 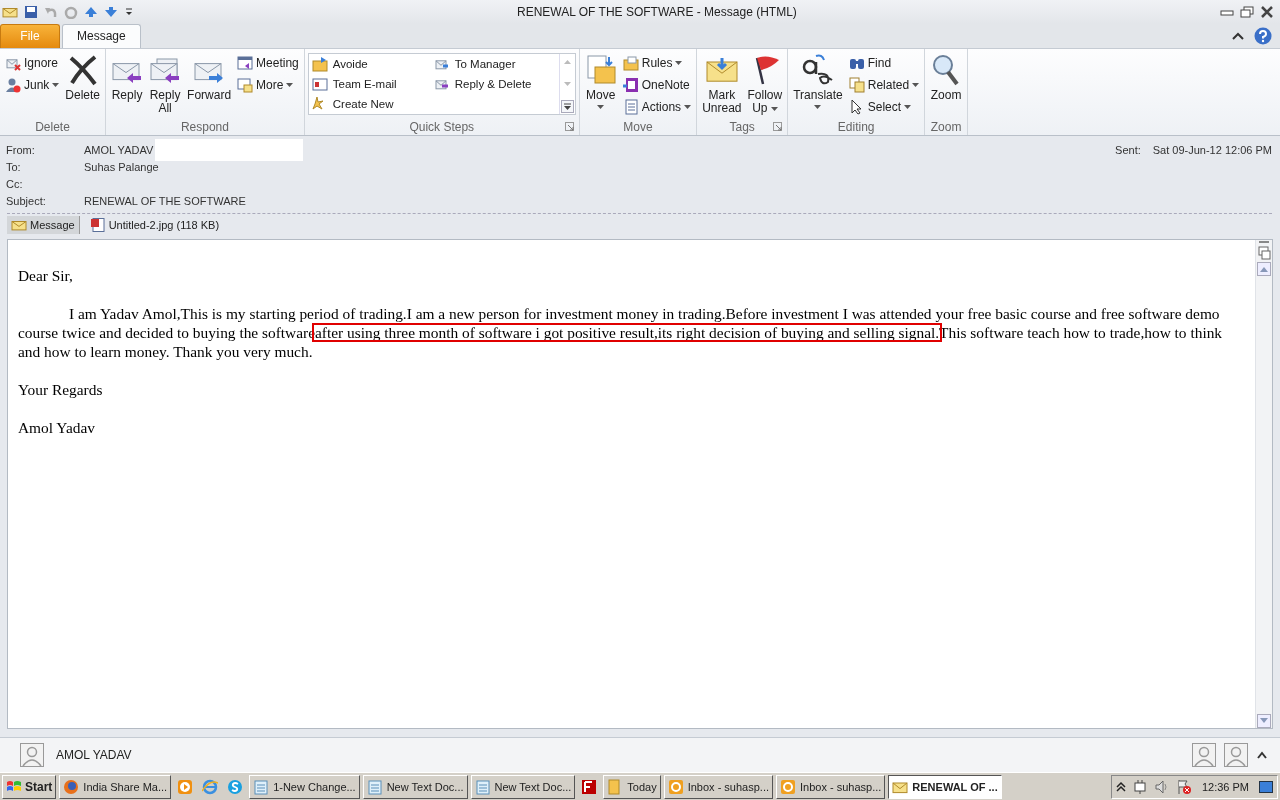 What do you see at coordinates (21, 150) in the screenshot?
I see `field-label: From:` at bounding box center [21, 150].